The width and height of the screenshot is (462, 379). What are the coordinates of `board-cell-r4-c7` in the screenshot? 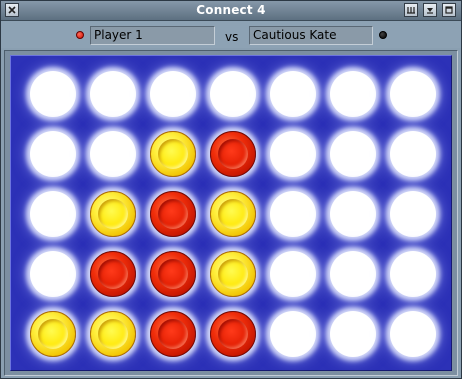 It's located at (413, 274).